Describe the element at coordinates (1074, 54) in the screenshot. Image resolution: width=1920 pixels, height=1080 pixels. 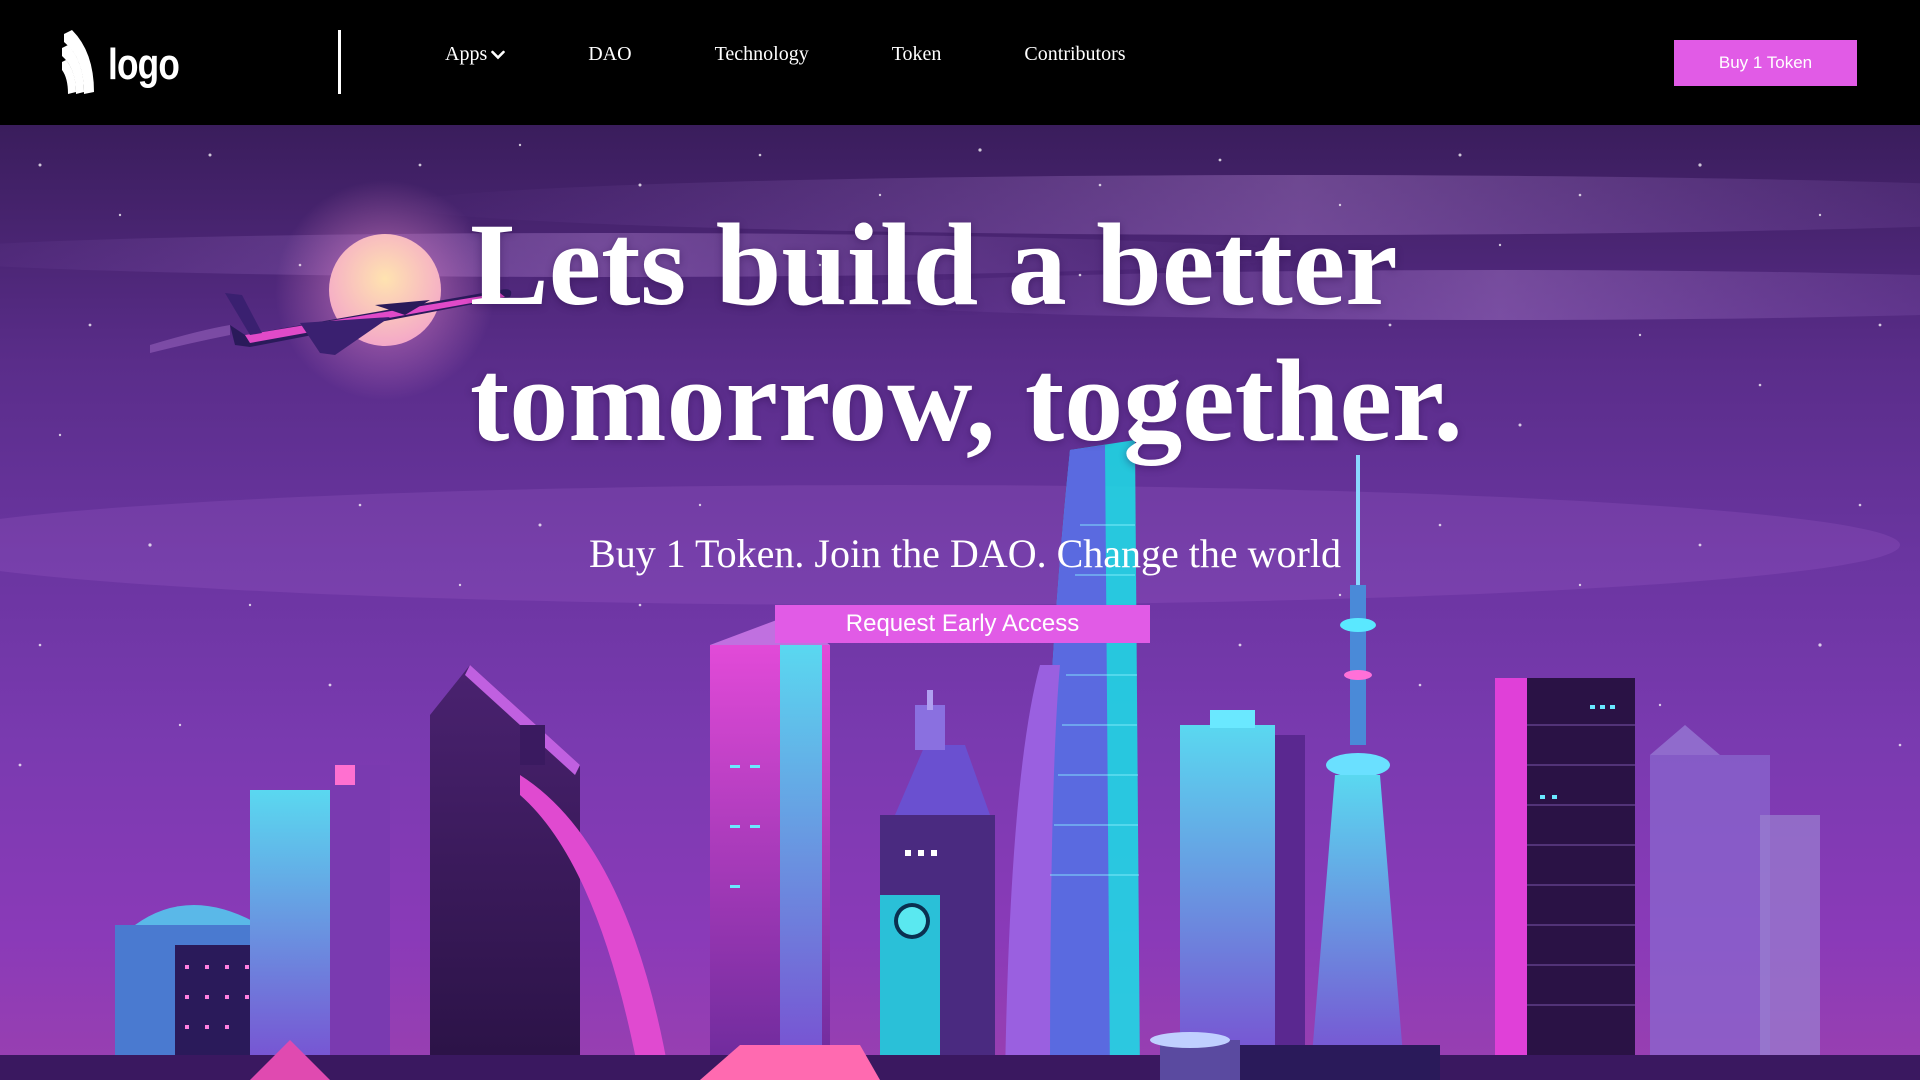
I see `nav-item-contributors: Contributors` at that location.